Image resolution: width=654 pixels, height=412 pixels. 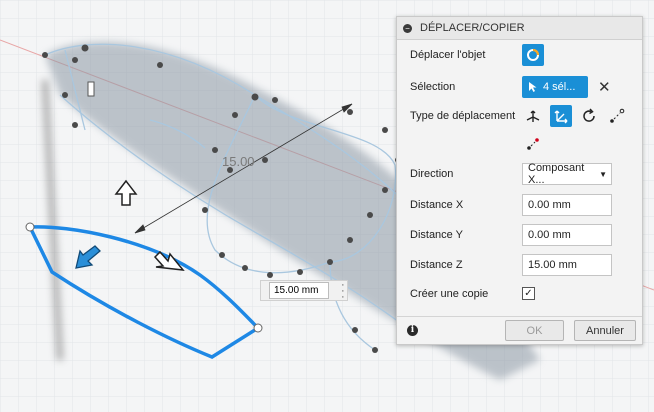 I want to click on free-move-button, so click(x=533, y=116).